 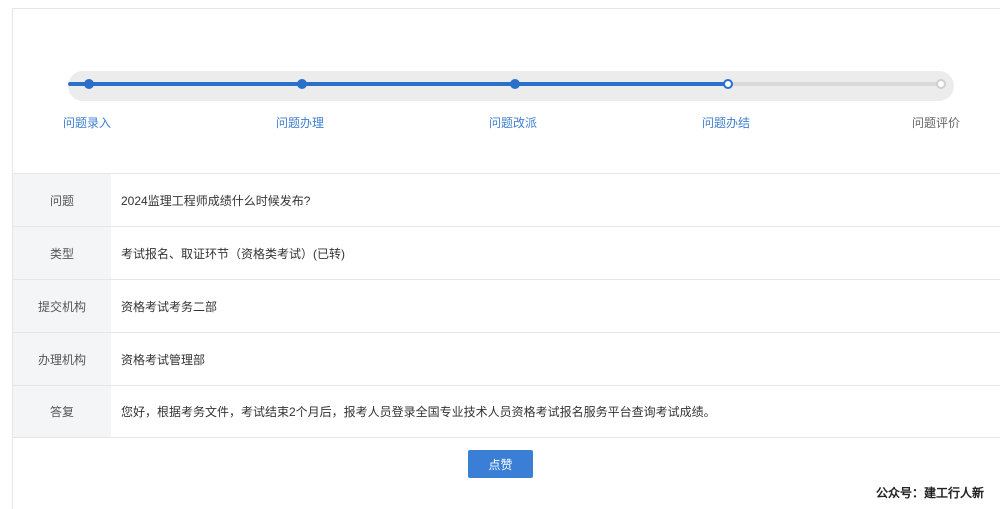 What do you see at coordinates (62, 200) in the screenshot?
I see `row-key-question: 问题` at bounding box center [62, 200].